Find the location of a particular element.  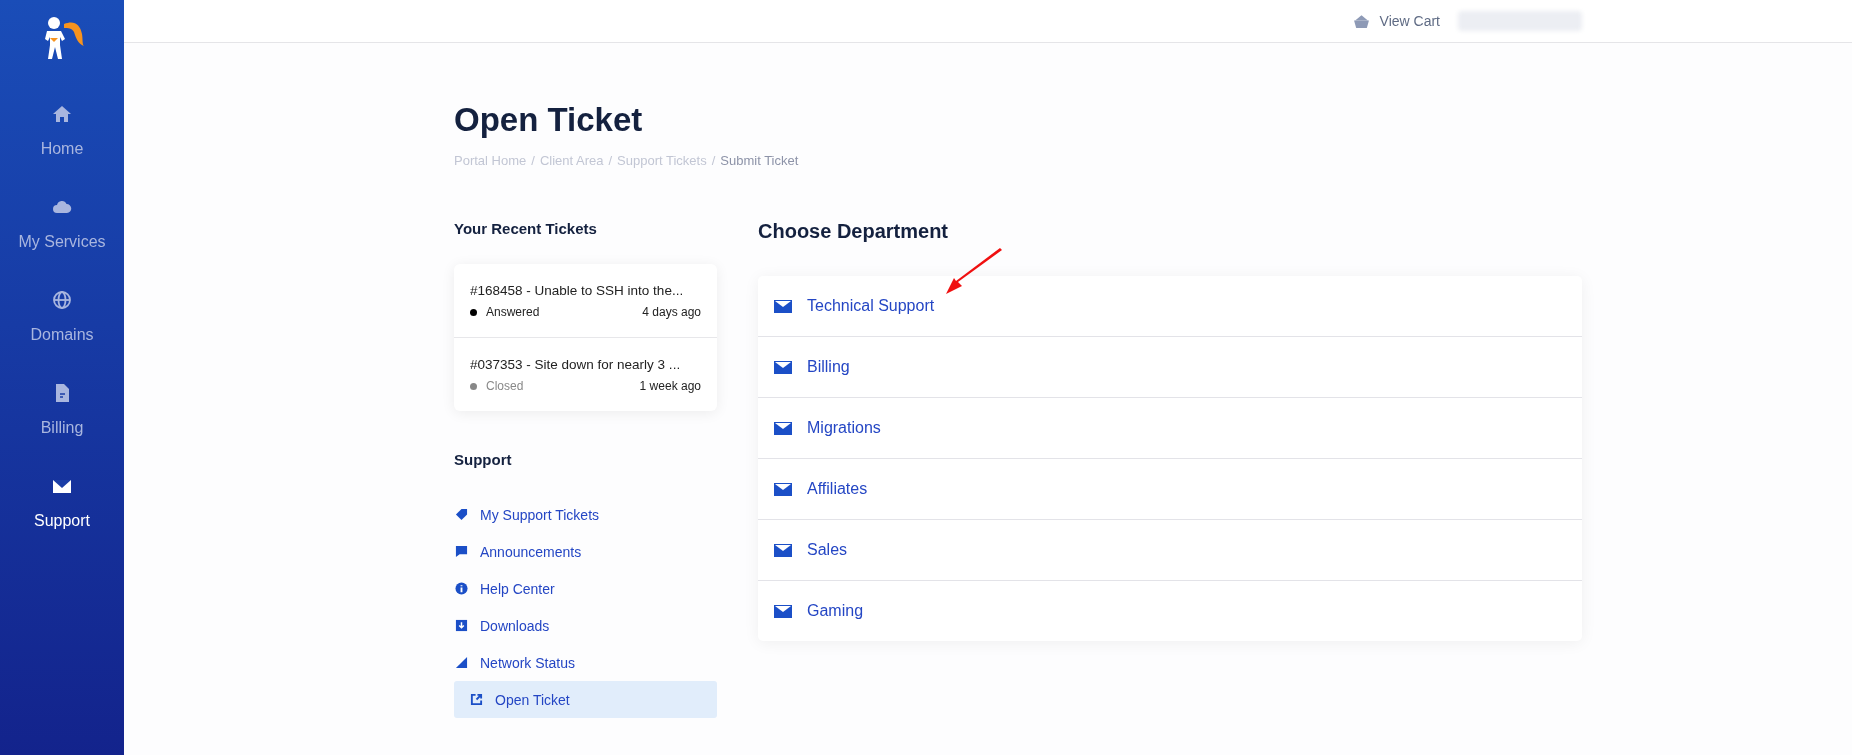

view-cart-link: View Cart is located at coordinates (1396, 21).